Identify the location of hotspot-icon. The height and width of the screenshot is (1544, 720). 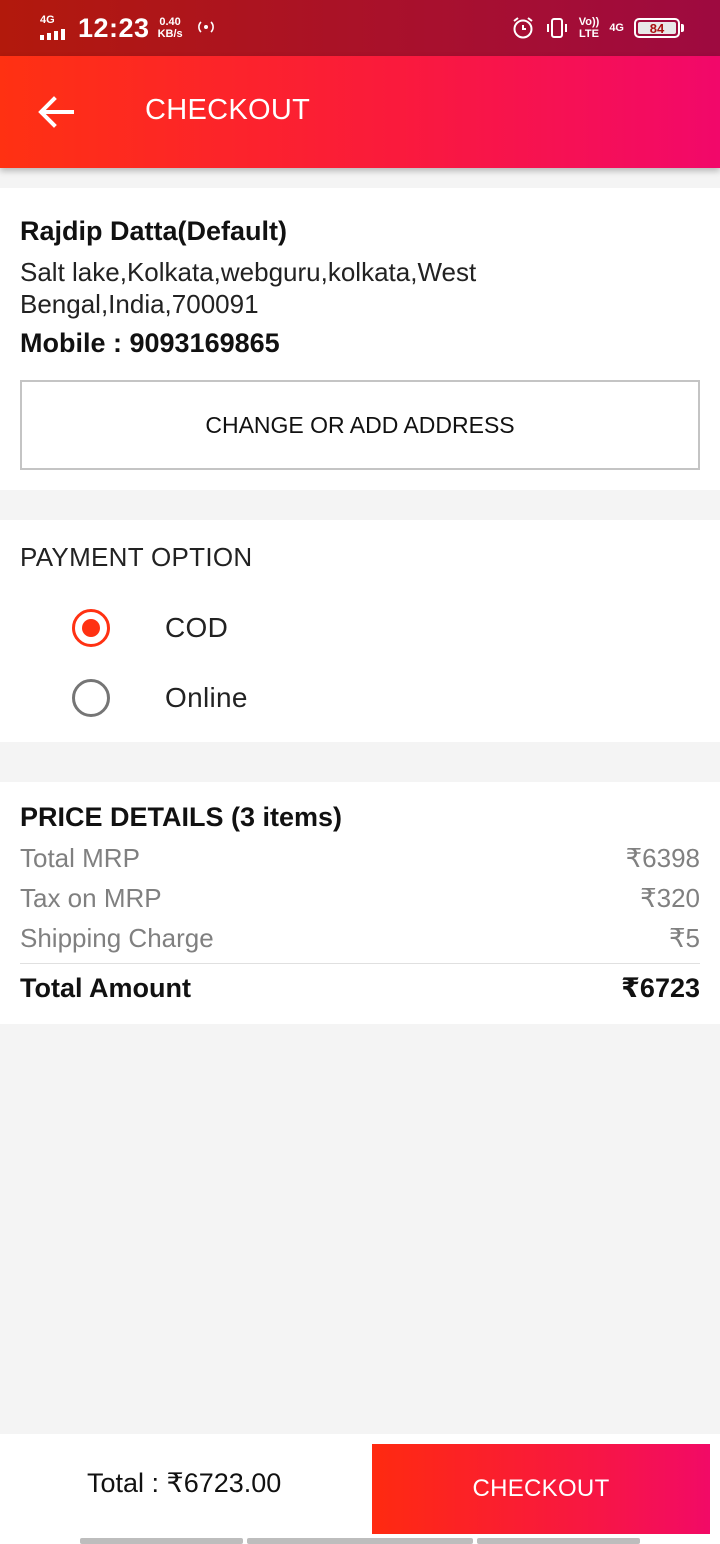
(206, 28).